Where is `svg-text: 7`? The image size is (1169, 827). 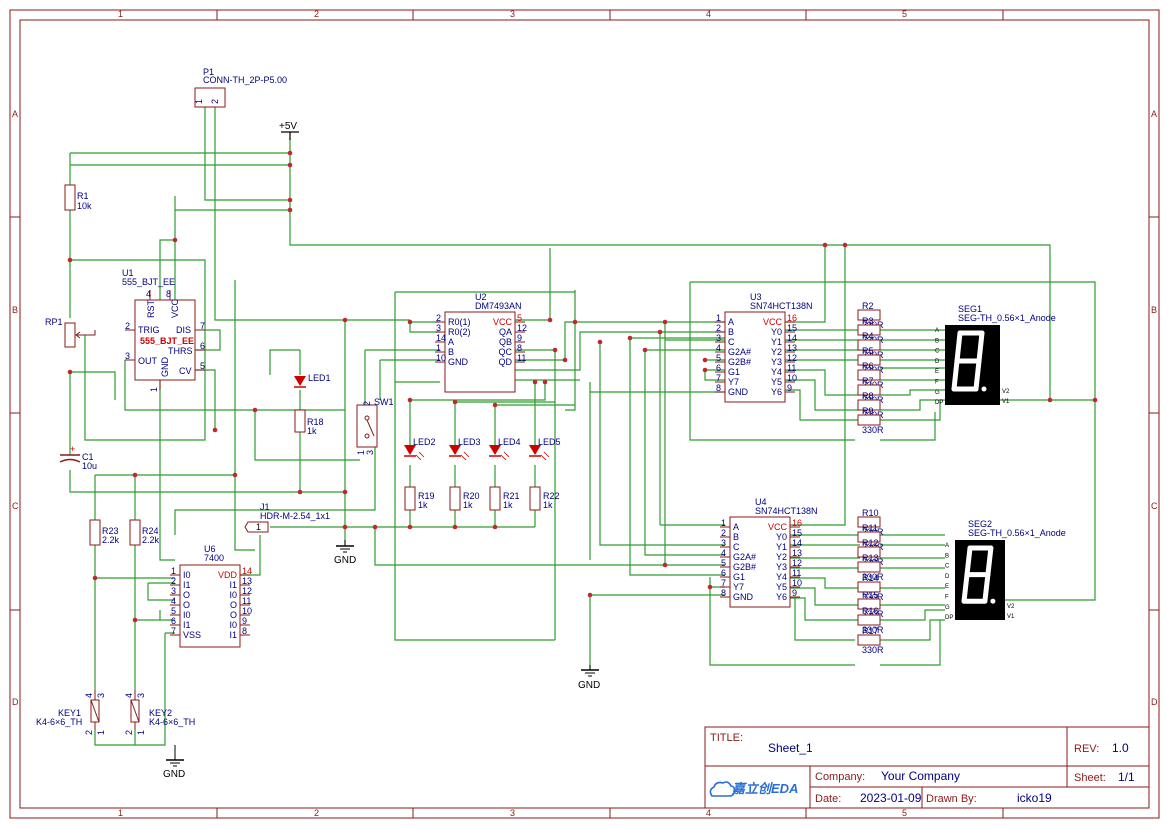
svg-text: 7 is located at coordinates (202, 326).